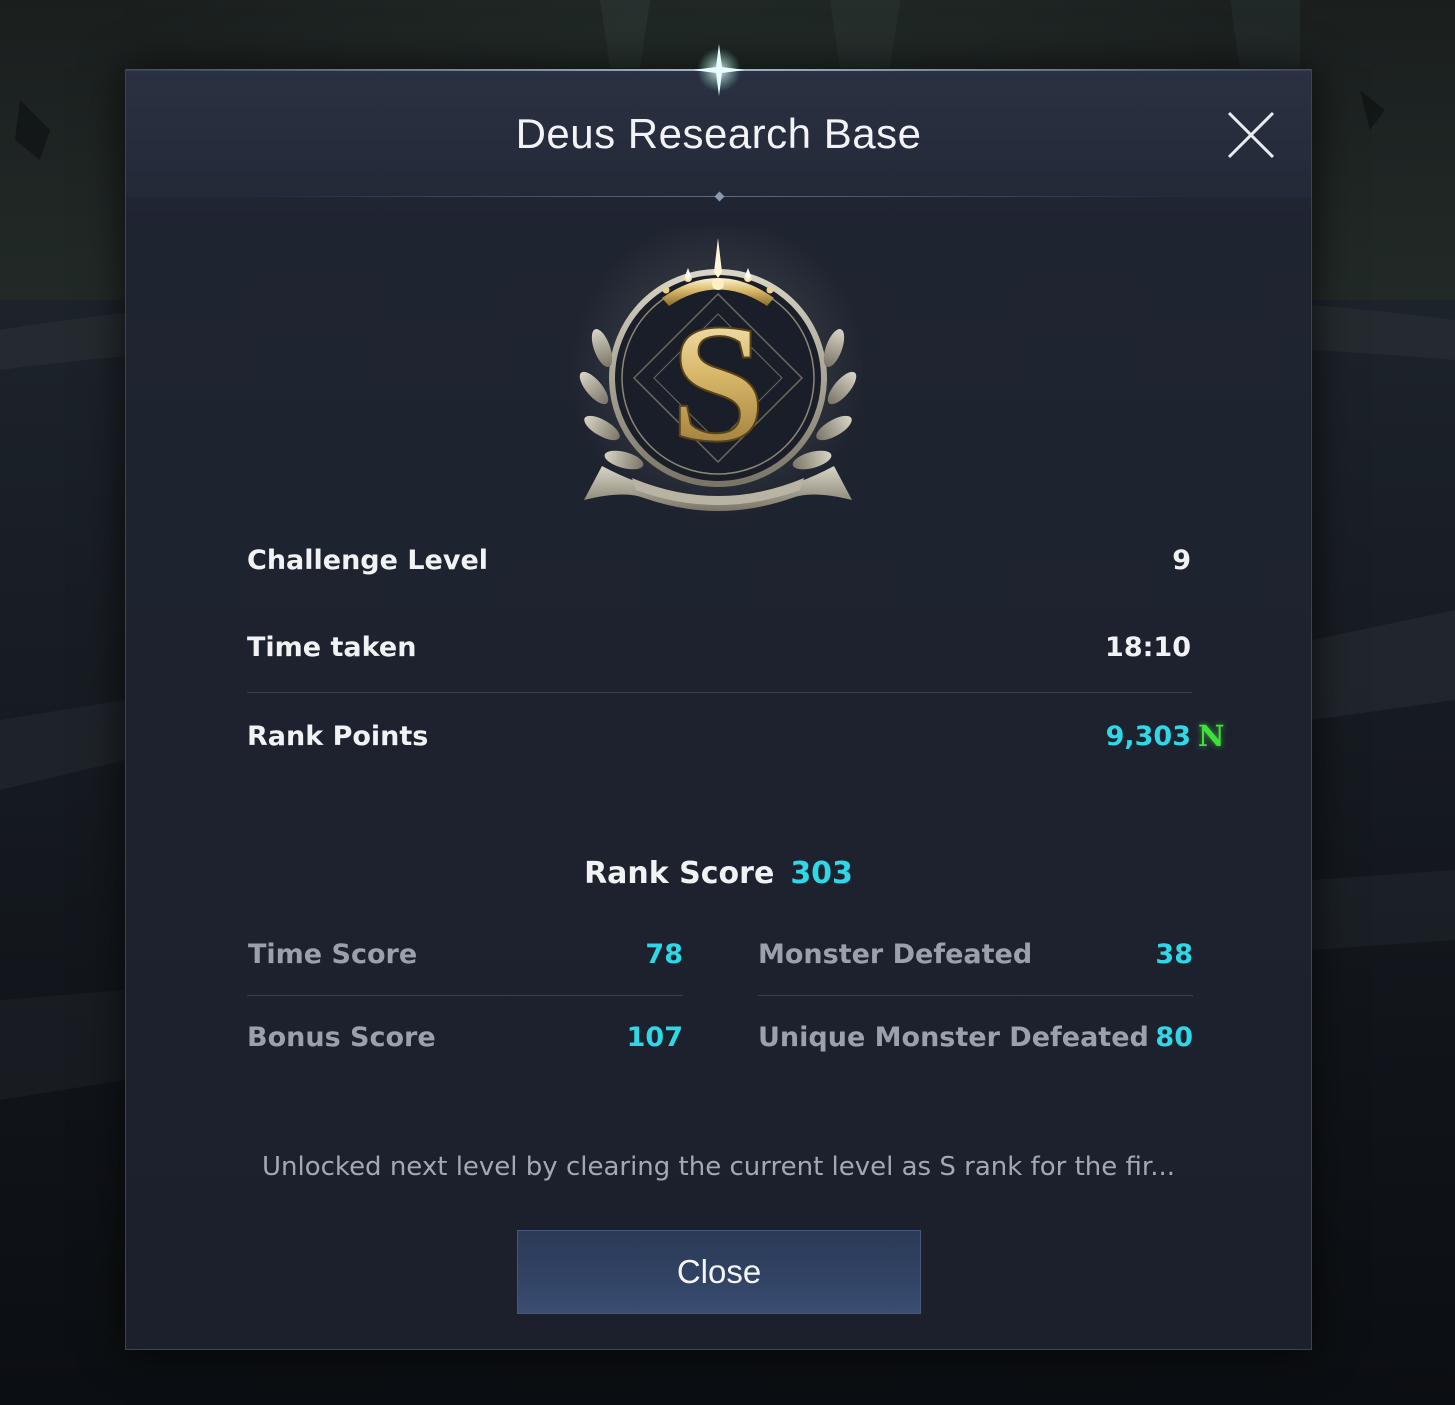 The height and width of the screenshot is (1405, 1455). Describe the element at coordinates (1174, 954) in the screenshot. I see `monster-defeated-value: 38` at that location.